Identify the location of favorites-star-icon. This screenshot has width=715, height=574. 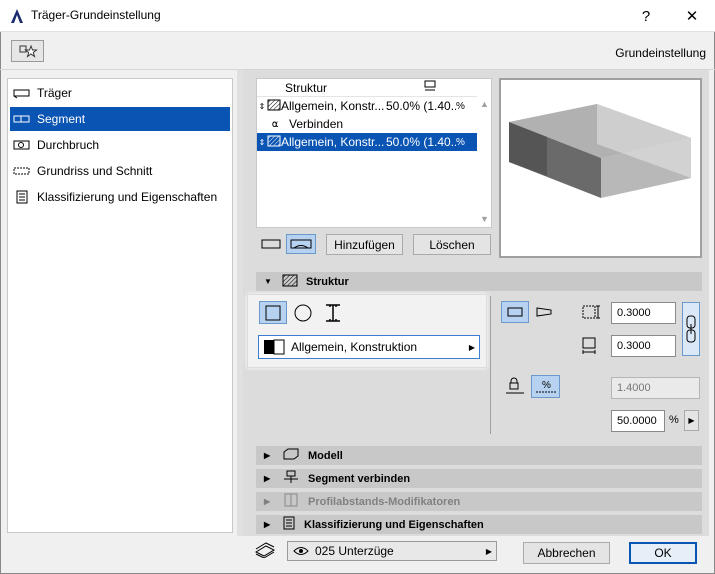
(28, 51).